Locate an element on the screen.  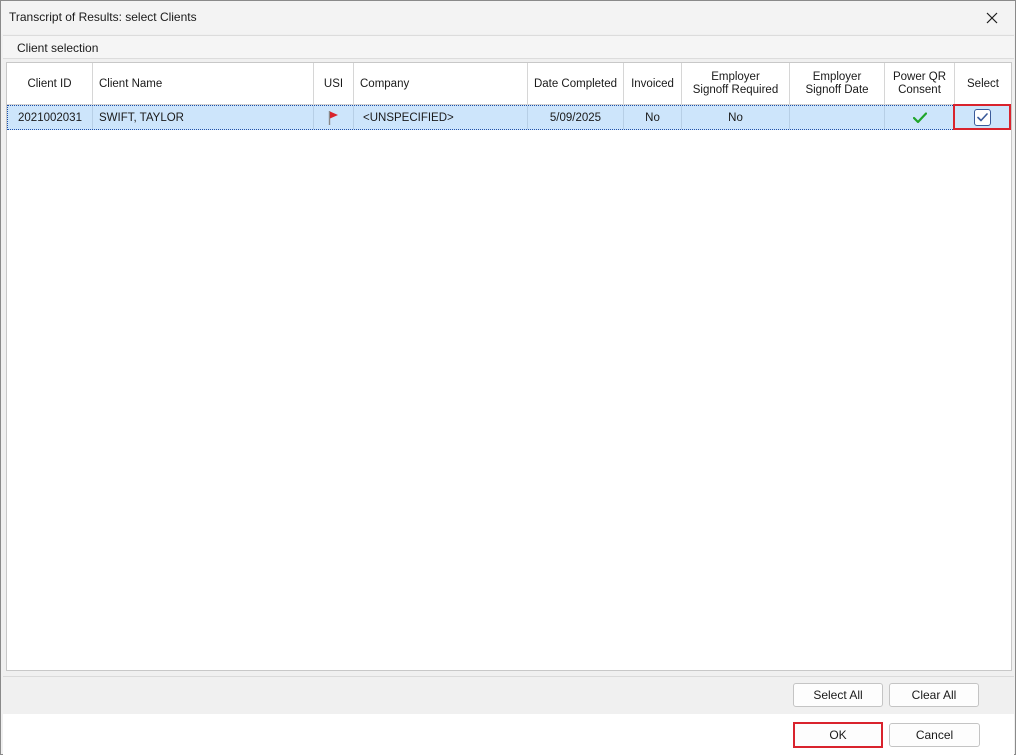
col-header-date-completed: Date Completed is located at coordinates (576, 84).